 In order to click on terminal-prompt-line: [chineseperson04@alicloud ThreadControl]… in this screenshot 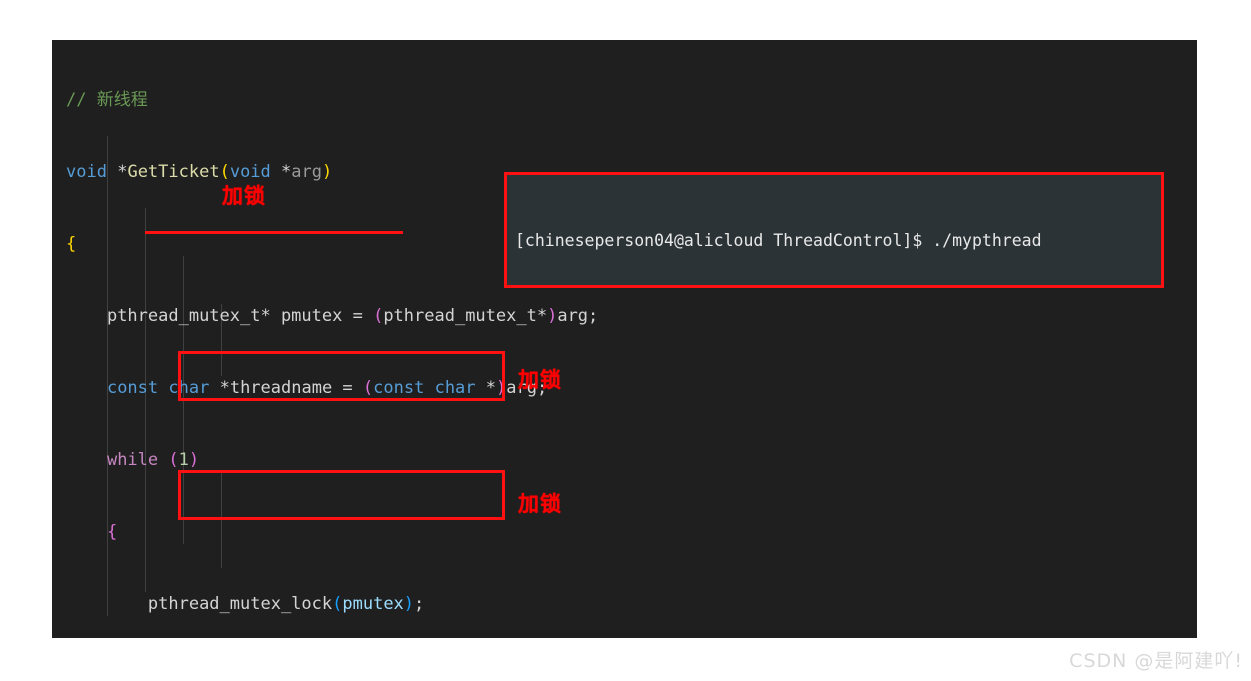, I will do `click(834, 241)`.